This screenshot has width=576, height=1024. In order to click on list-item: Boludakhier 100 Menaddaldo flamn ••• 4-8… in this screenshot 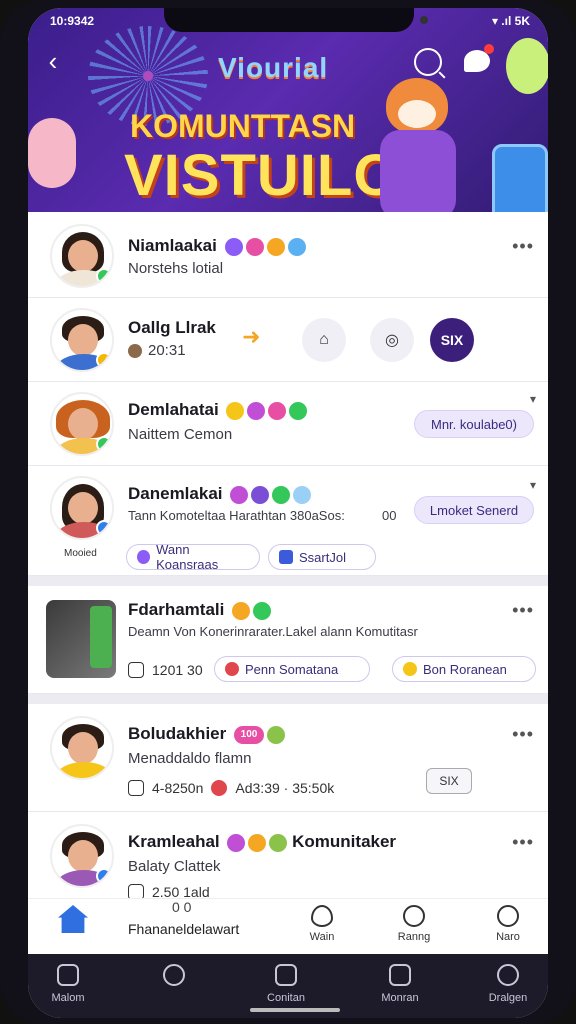, I will do `click(288, 758)`.